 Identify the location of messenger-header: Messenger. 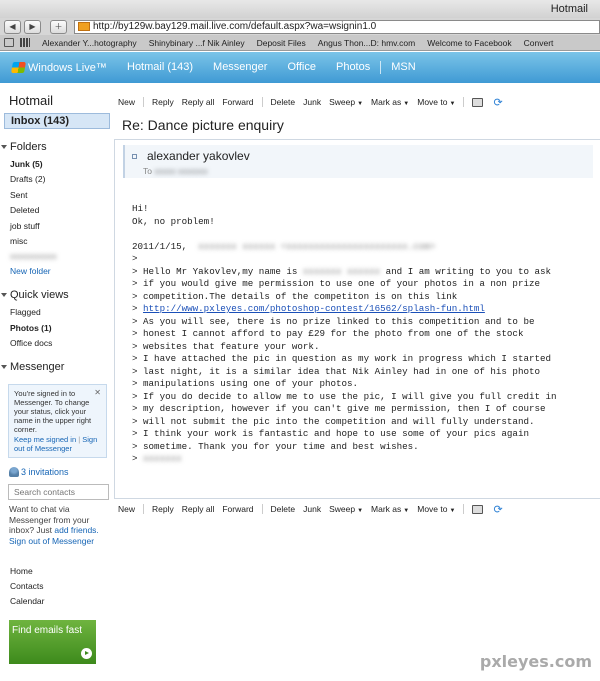
(33, 367).